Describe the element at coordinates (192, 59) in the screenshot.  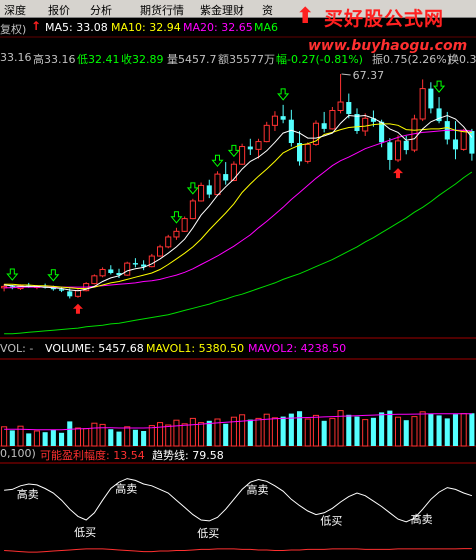
I see `volume-value: 量5457.7` at that location.